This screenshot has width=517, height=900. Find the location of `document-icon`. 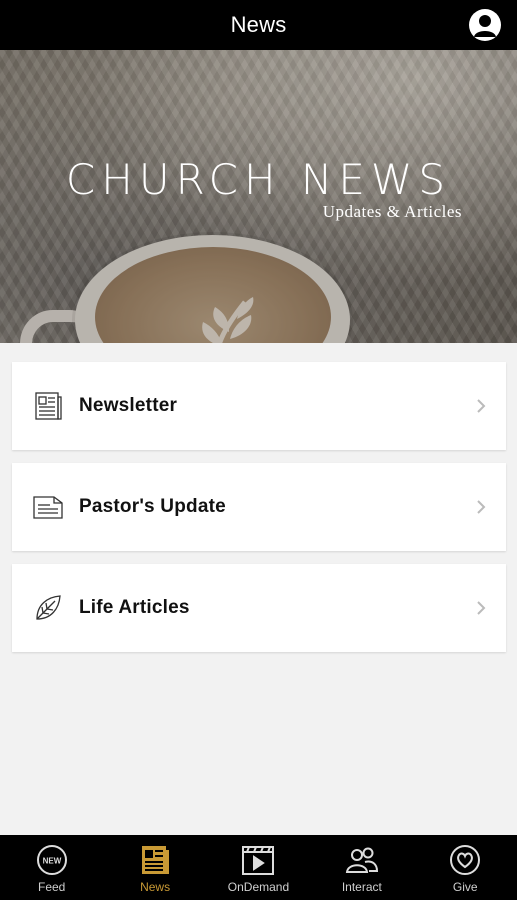

document-icon is located at coordinates (48, 507).